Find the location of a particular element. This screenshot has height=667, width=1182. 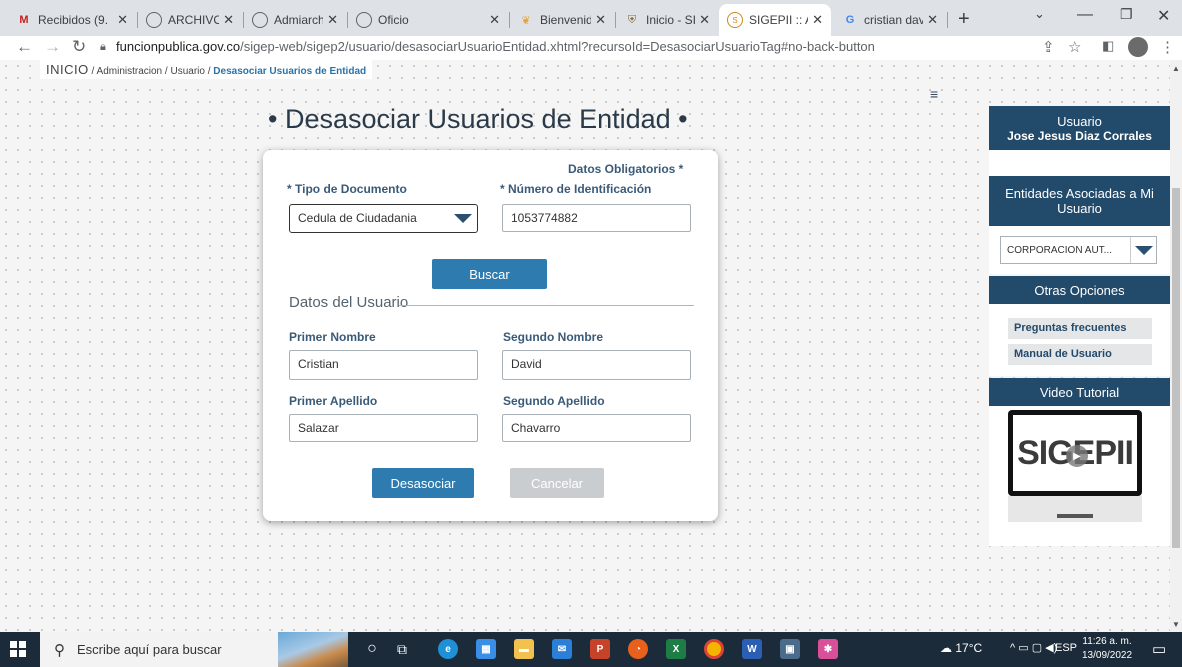

minimize-icon: — is located at coordinates (1085, 15).